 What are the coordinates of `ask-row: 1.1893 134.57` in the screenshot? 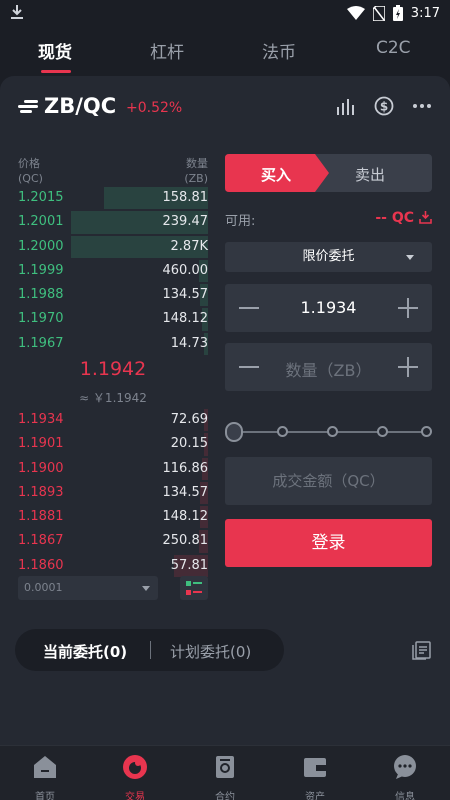 It's located at (113, 493).